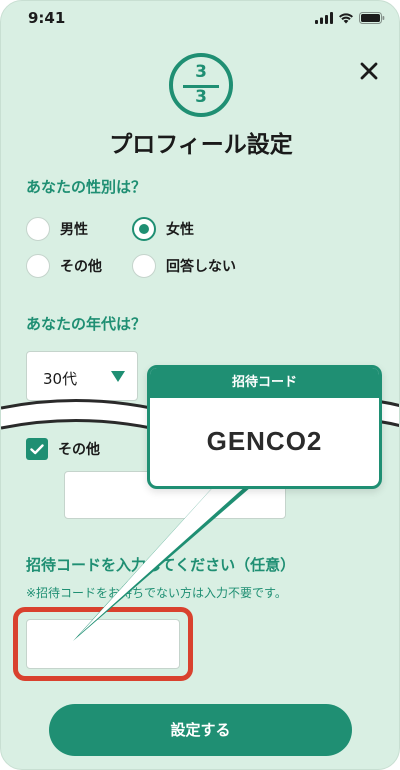 Image resolution: width=400 pixels, height=770 pixels. I want to click on step-indicator: 3 3, so click(201, 85).